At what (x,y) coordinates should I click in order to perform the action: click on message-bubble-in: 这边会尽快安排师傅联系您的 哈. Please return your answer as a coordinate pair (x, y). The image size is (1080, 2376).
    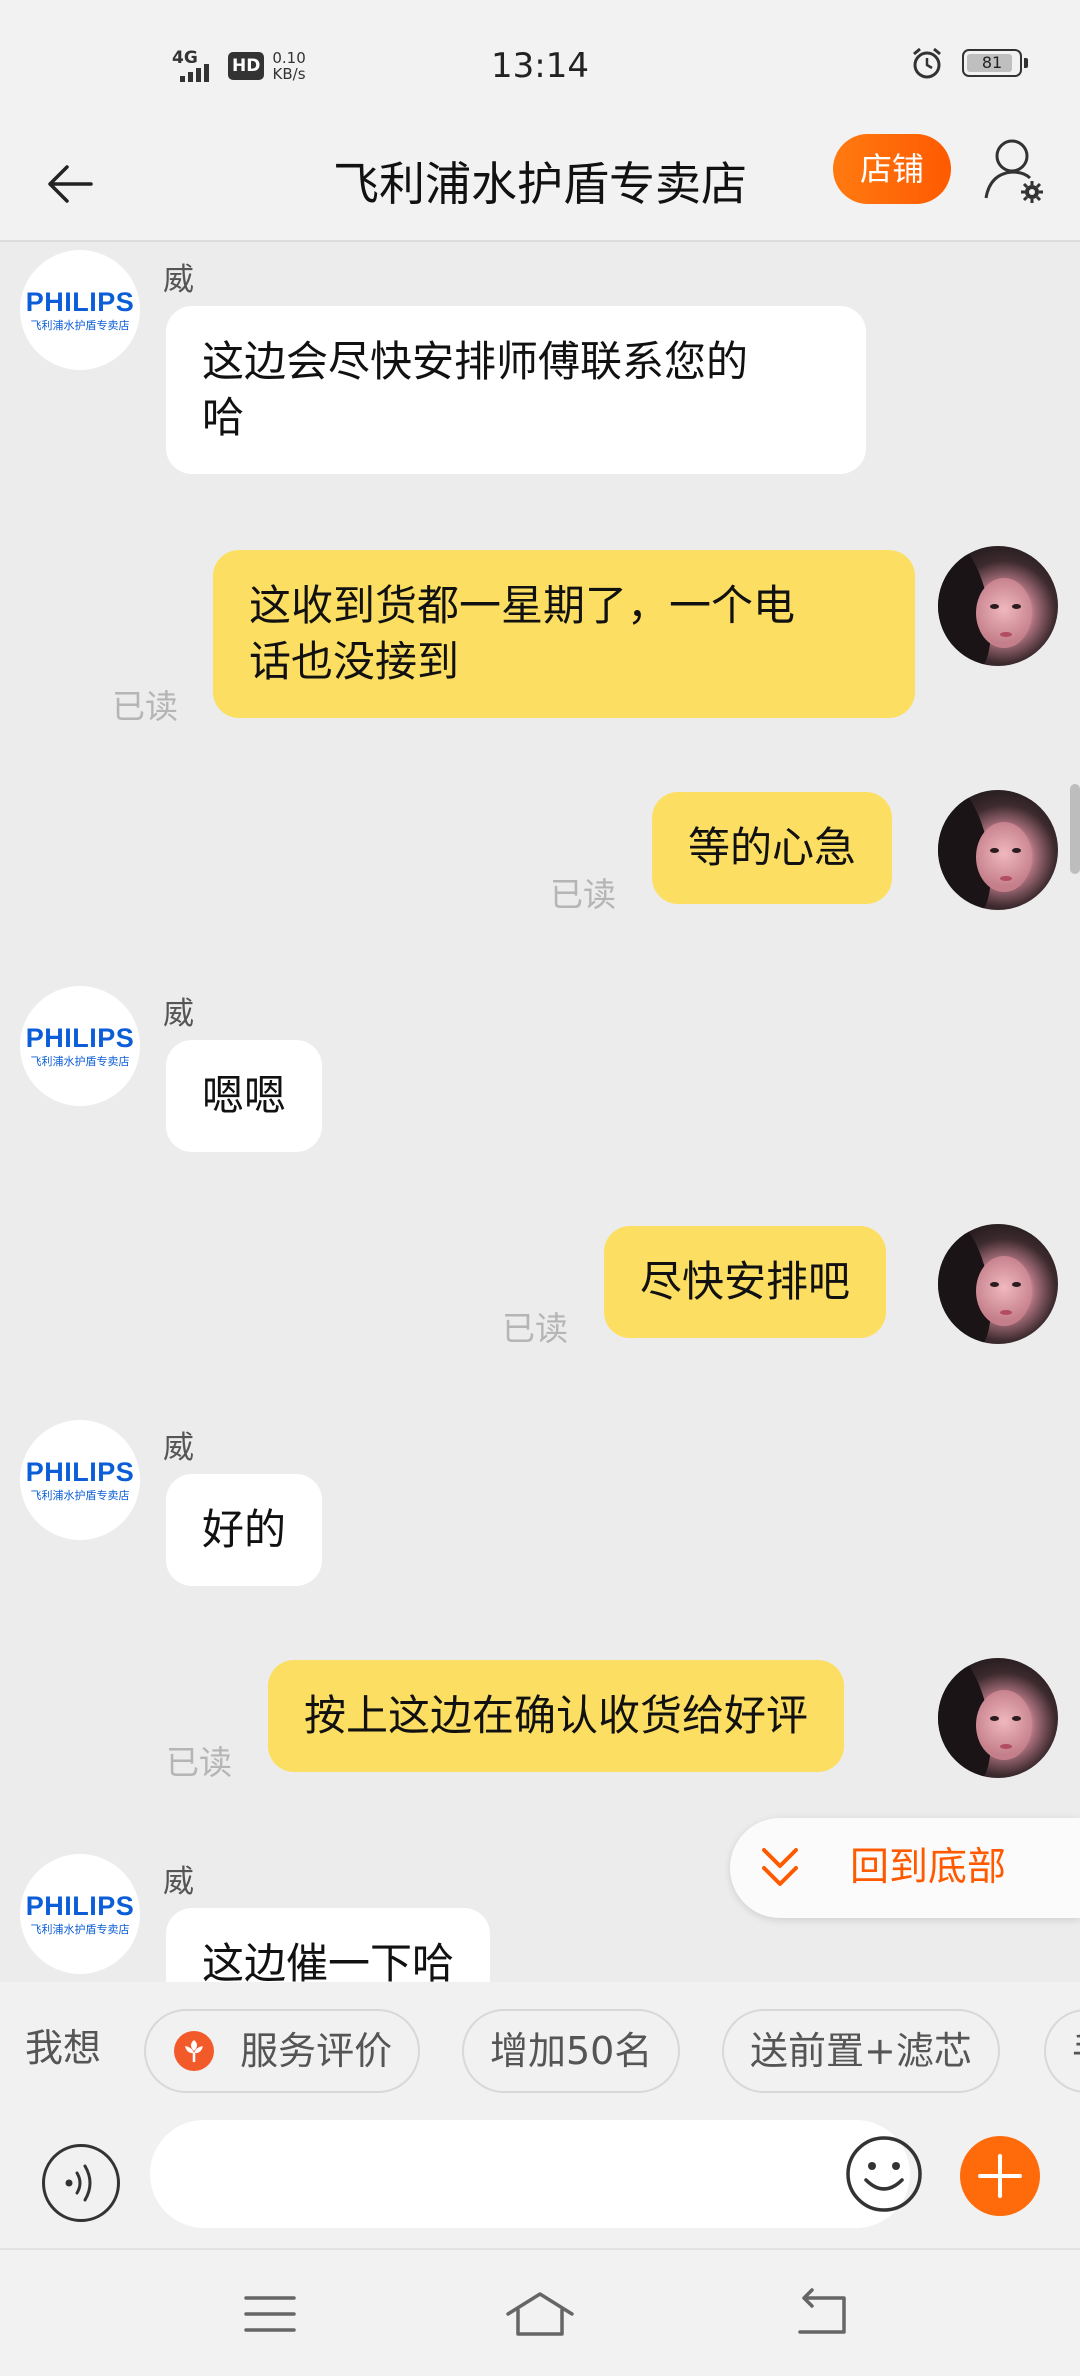
    Looking at the image, I should click on (516, 390).